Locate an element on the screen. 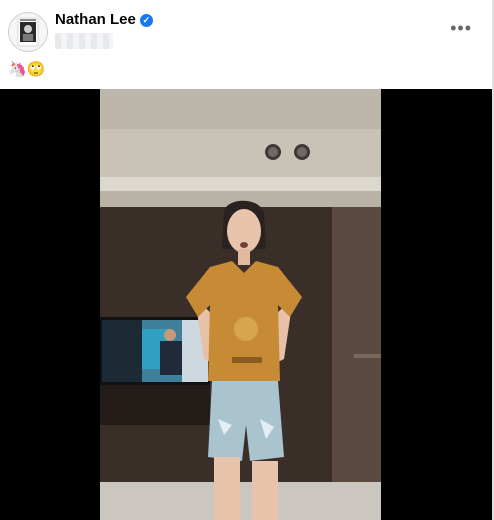 The height and width of the screenshot is (520, 494). author-name-row: Nathan Lee ✓ is located at coordinates (104, 19).